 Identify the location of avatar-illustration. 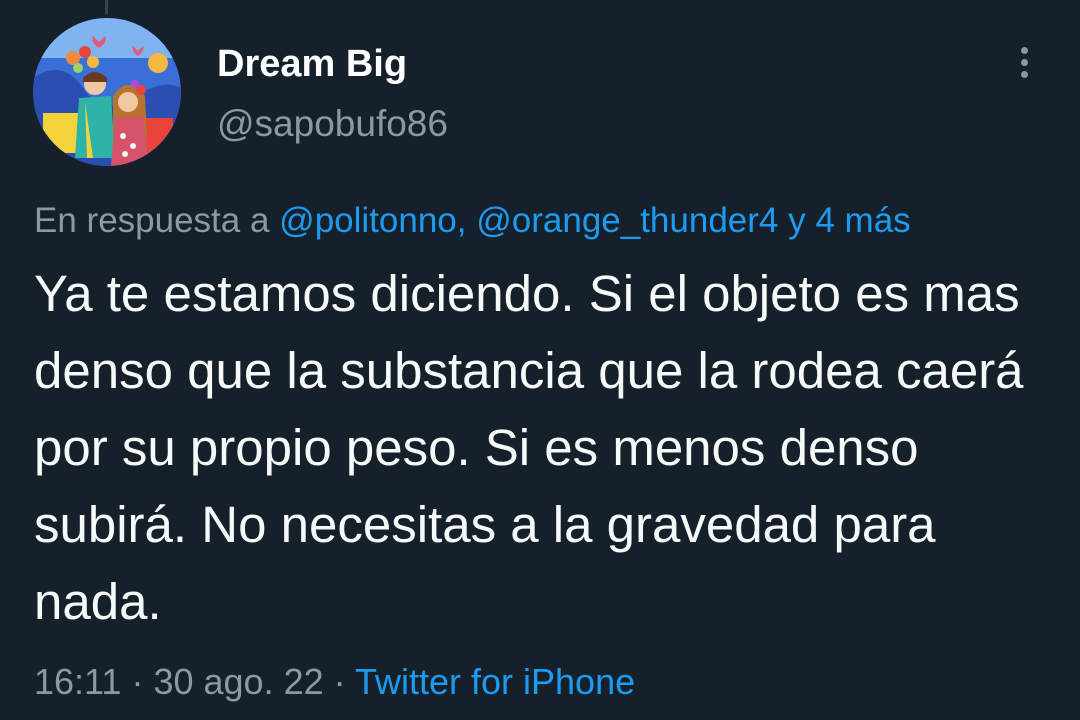
(107, 92).